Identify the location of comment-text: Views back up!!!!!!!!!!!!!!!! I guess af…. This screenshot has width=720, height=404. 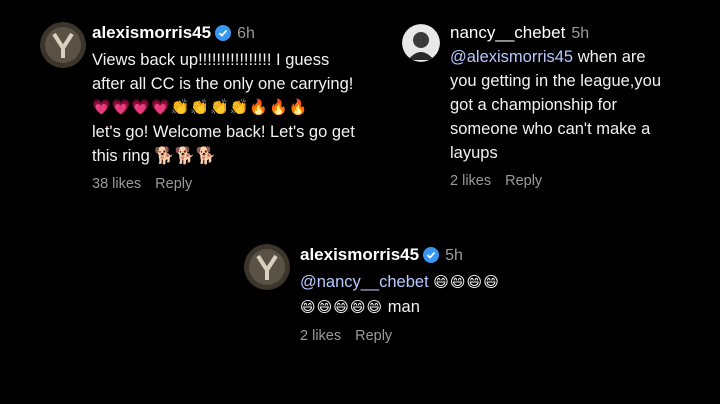
(247, 108).